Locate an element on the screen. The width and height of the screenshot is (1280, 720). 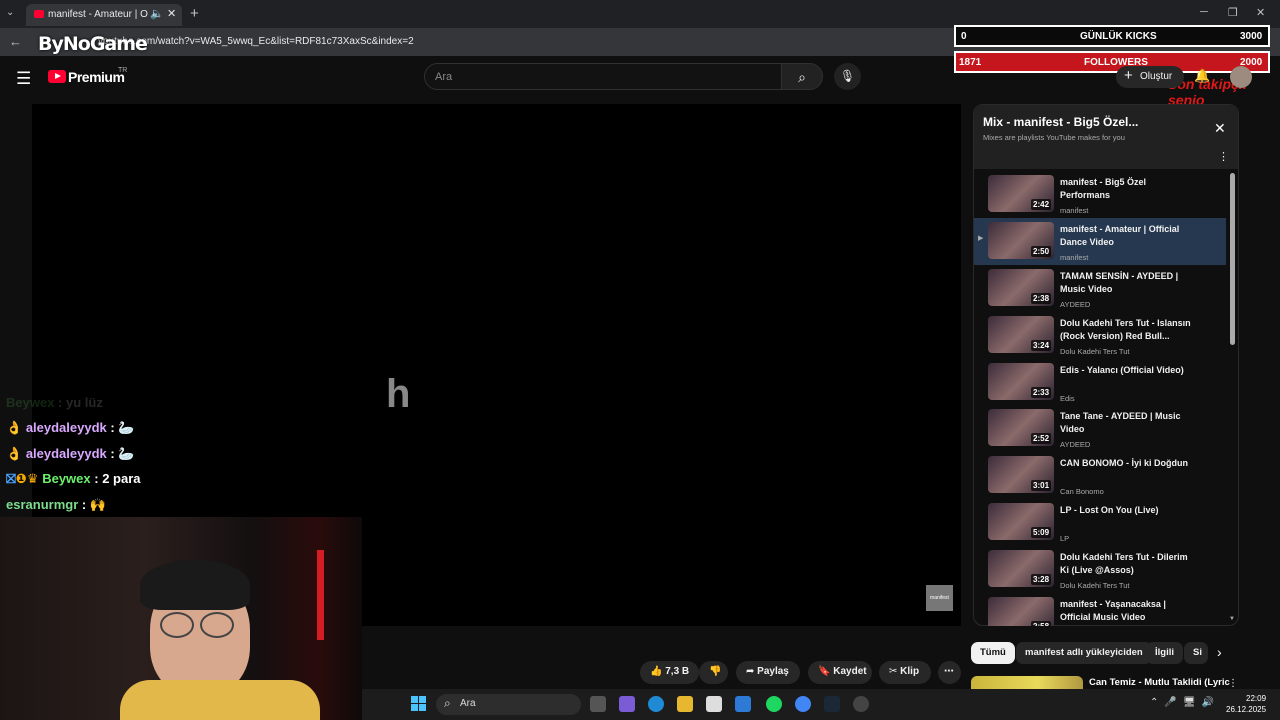
bell-icon: 🔔 is located at coordinates (1202, 76).